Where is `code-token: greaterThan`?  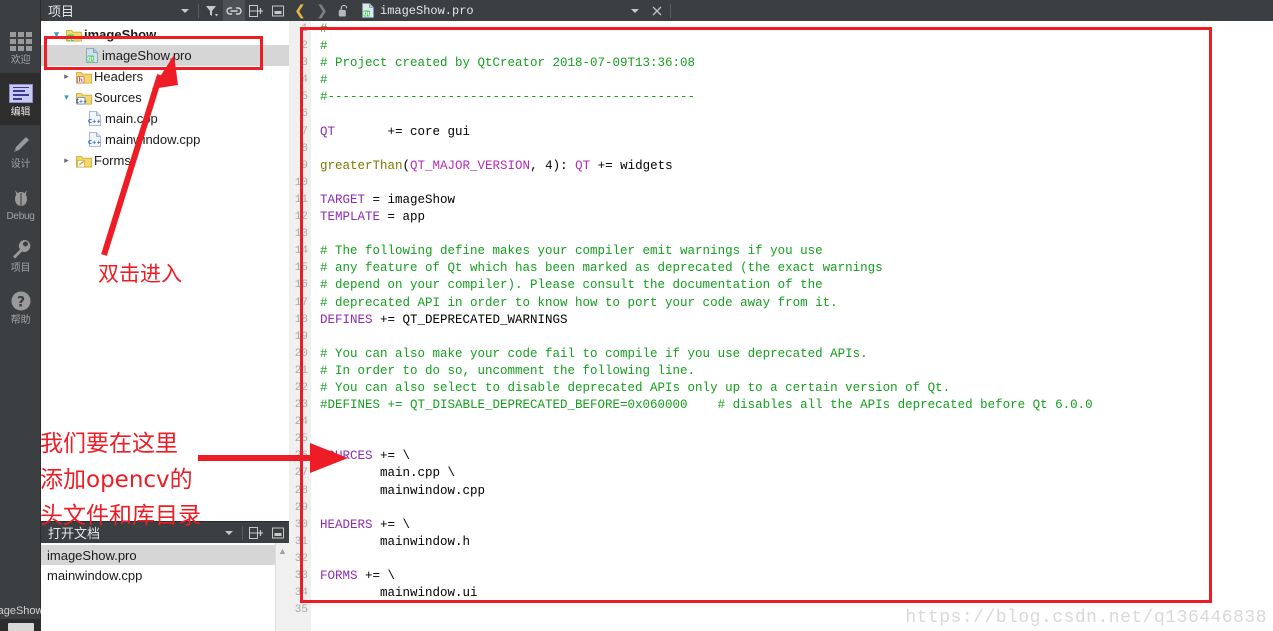 code-token: greaterThan is located at coordinates (361, 165).